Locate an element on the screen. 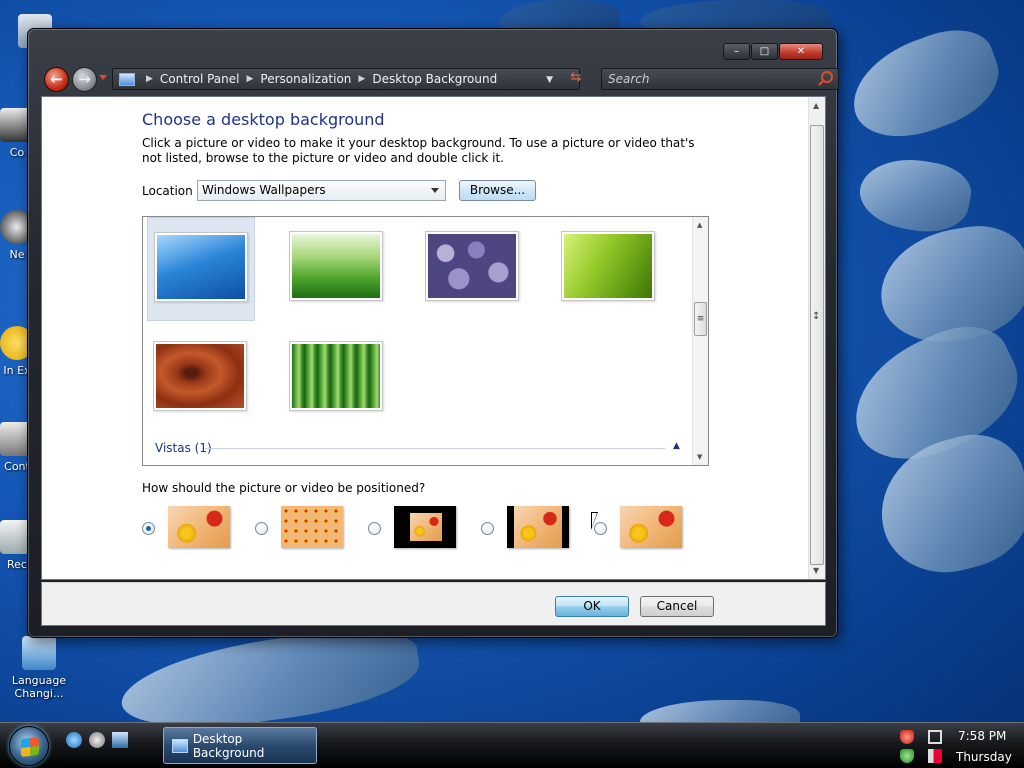  desktop-icon-label: Cont is located at coordinates (17, 466).